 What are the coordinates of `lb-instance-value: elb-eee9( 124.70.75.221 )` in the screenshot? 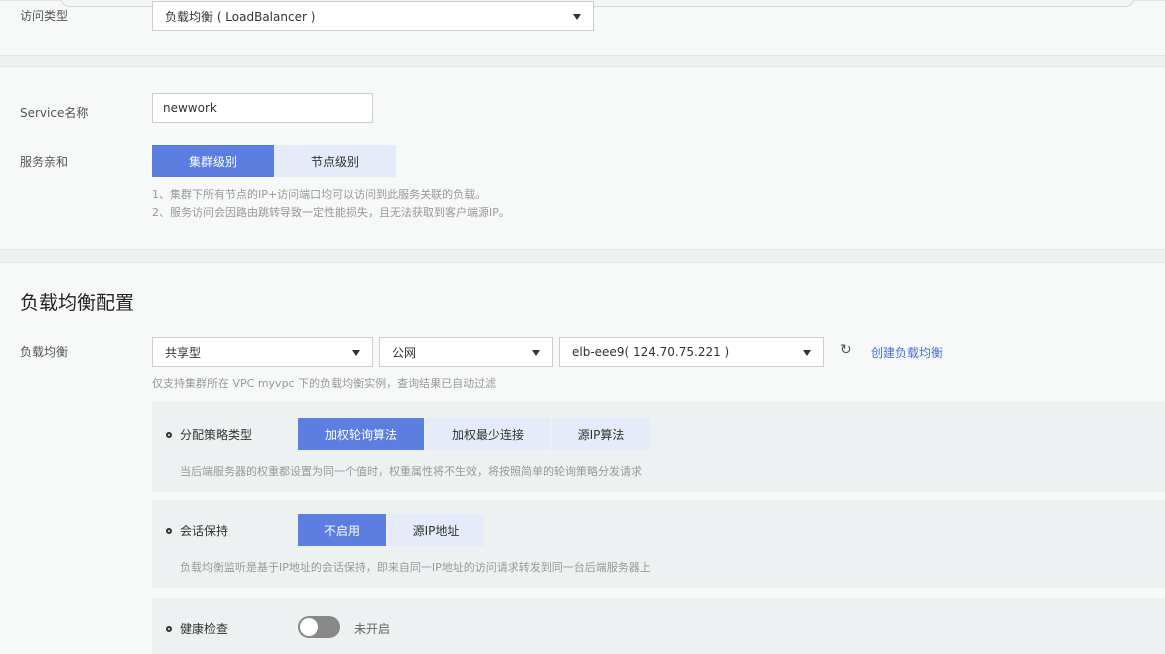 It's located at (651, 352).